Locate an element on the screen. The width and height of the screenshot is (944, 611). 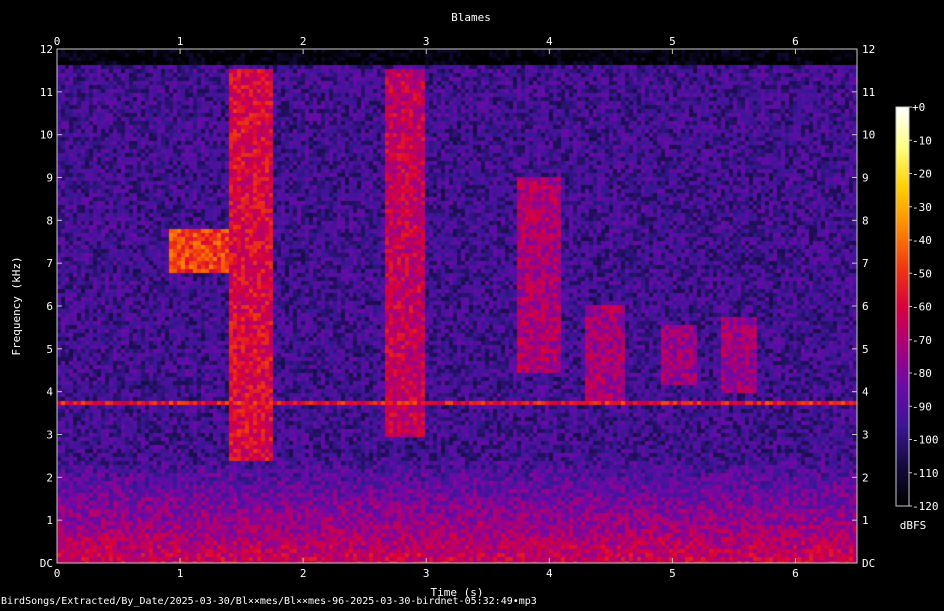
colorbar-tick-label: -40 is located at coordinates (922, 240).